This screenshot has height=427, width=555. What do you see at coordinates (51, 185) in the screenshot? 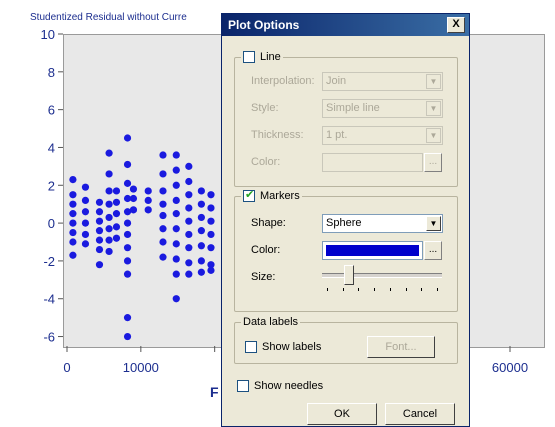
I see `y-tick-label: 2` at bounding box center [51, 185].